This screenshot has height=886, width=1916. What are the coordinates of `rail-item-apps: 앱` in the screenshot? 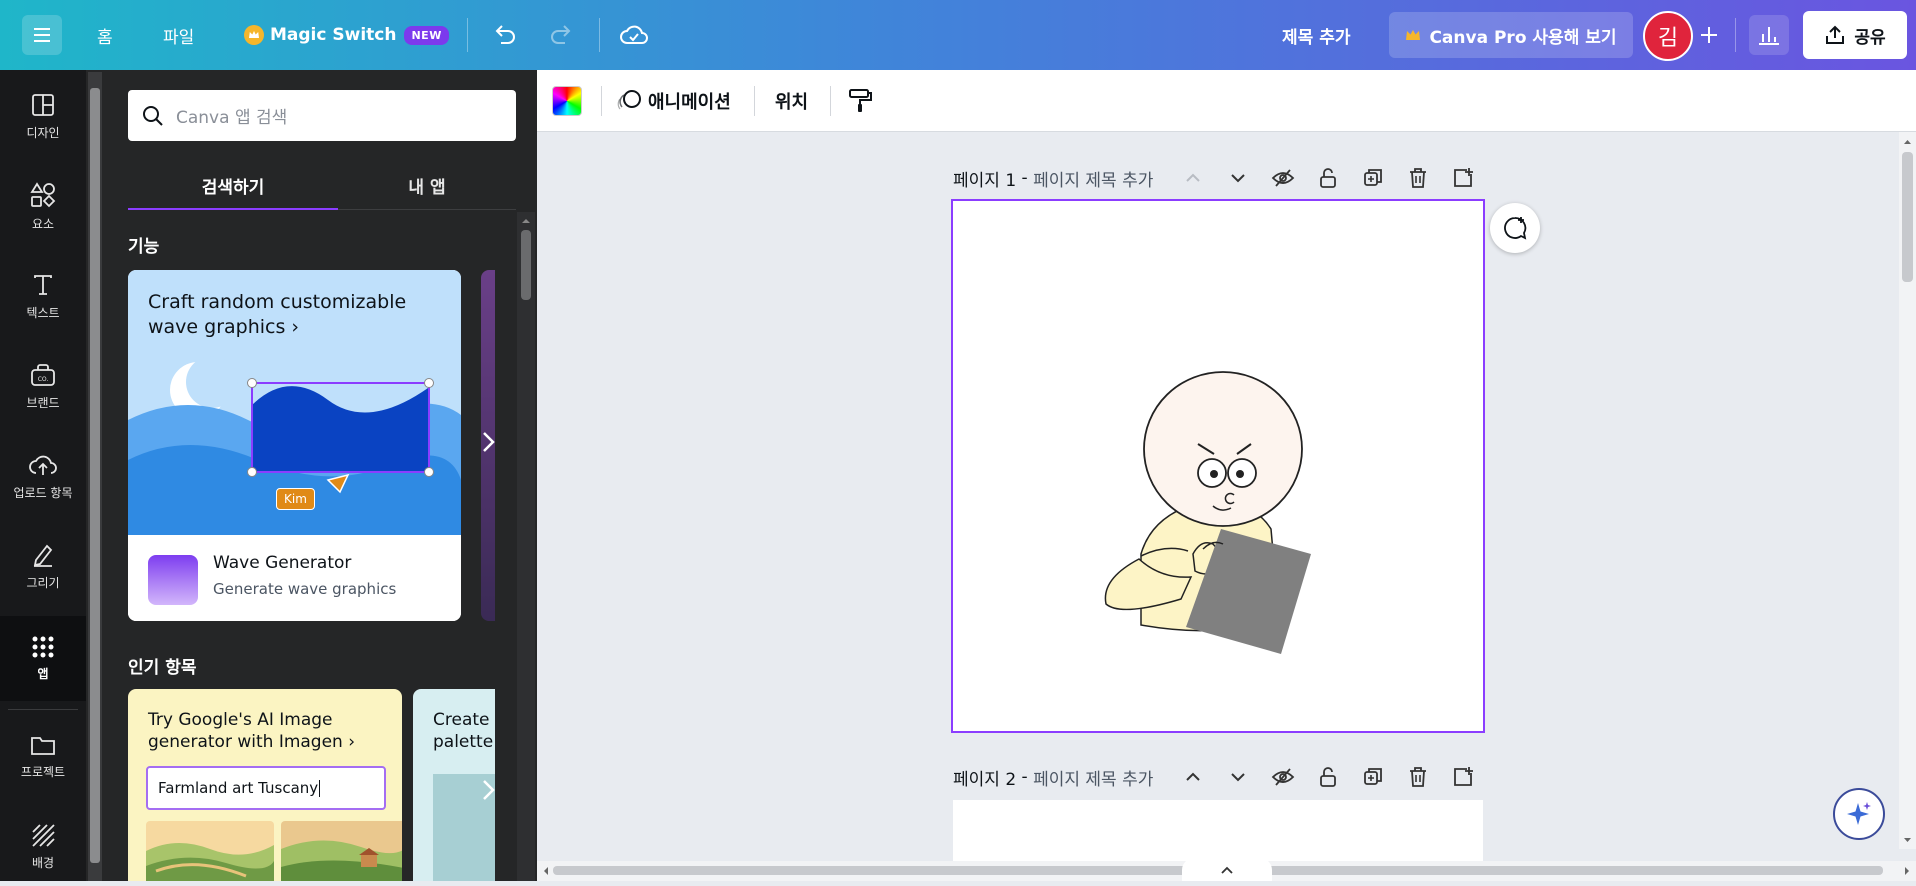 It's located at (43, 658).